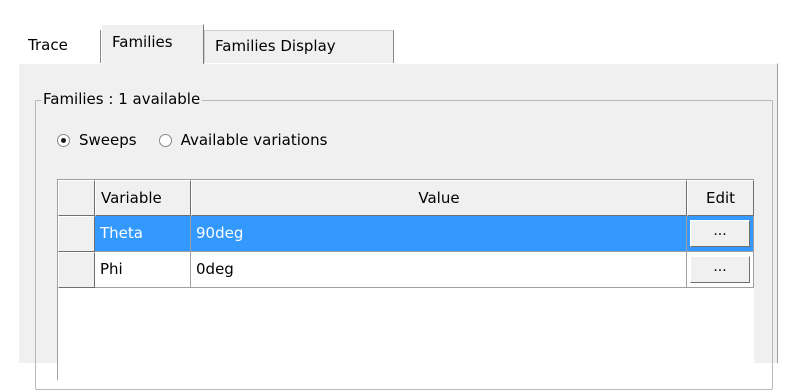 This screenshot has width=785, height=390. Describe the element at coordinates (143, 270) in the screenshot. I see `variable-cell: Phi` at that location.